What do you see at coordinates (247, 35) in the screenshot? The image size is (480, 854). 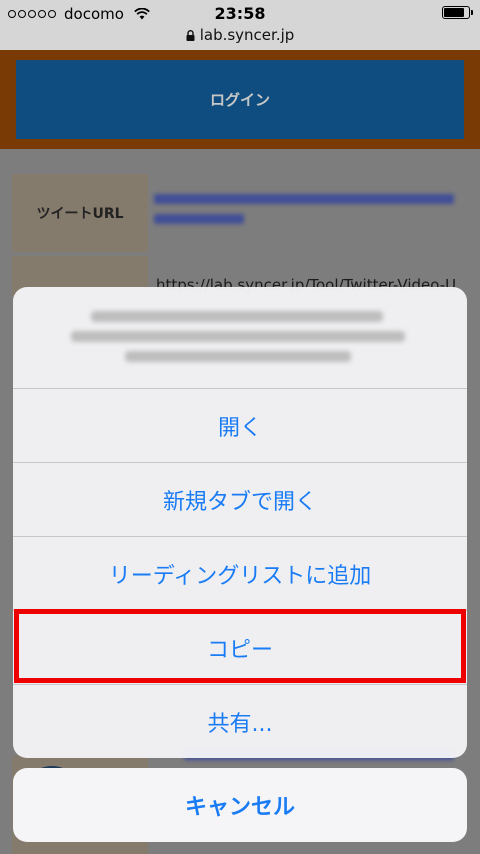 I see `address-url: lab.syncer.jp` at bounding box center [247, 35].